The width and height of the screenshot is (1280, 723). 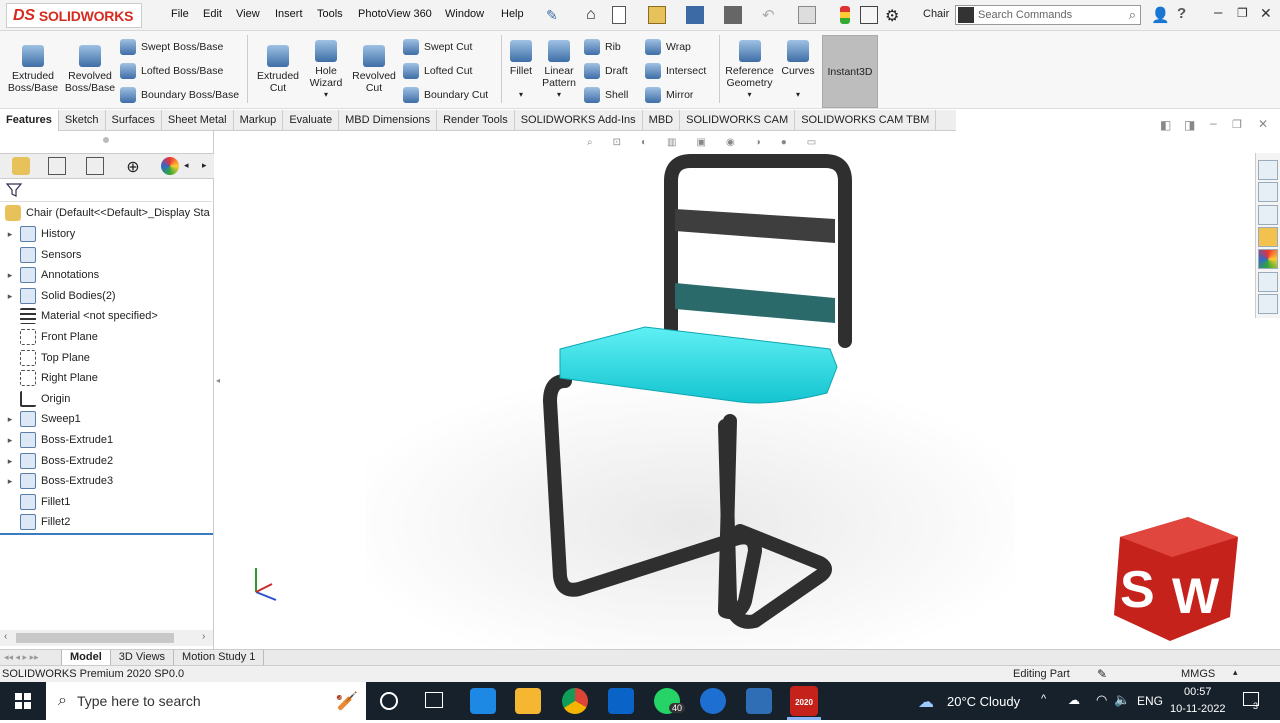 What do you see at coordinates (675, 71) in the screenshot?
I see `intersect-button: Intersect` at bounding box center [675, 71].